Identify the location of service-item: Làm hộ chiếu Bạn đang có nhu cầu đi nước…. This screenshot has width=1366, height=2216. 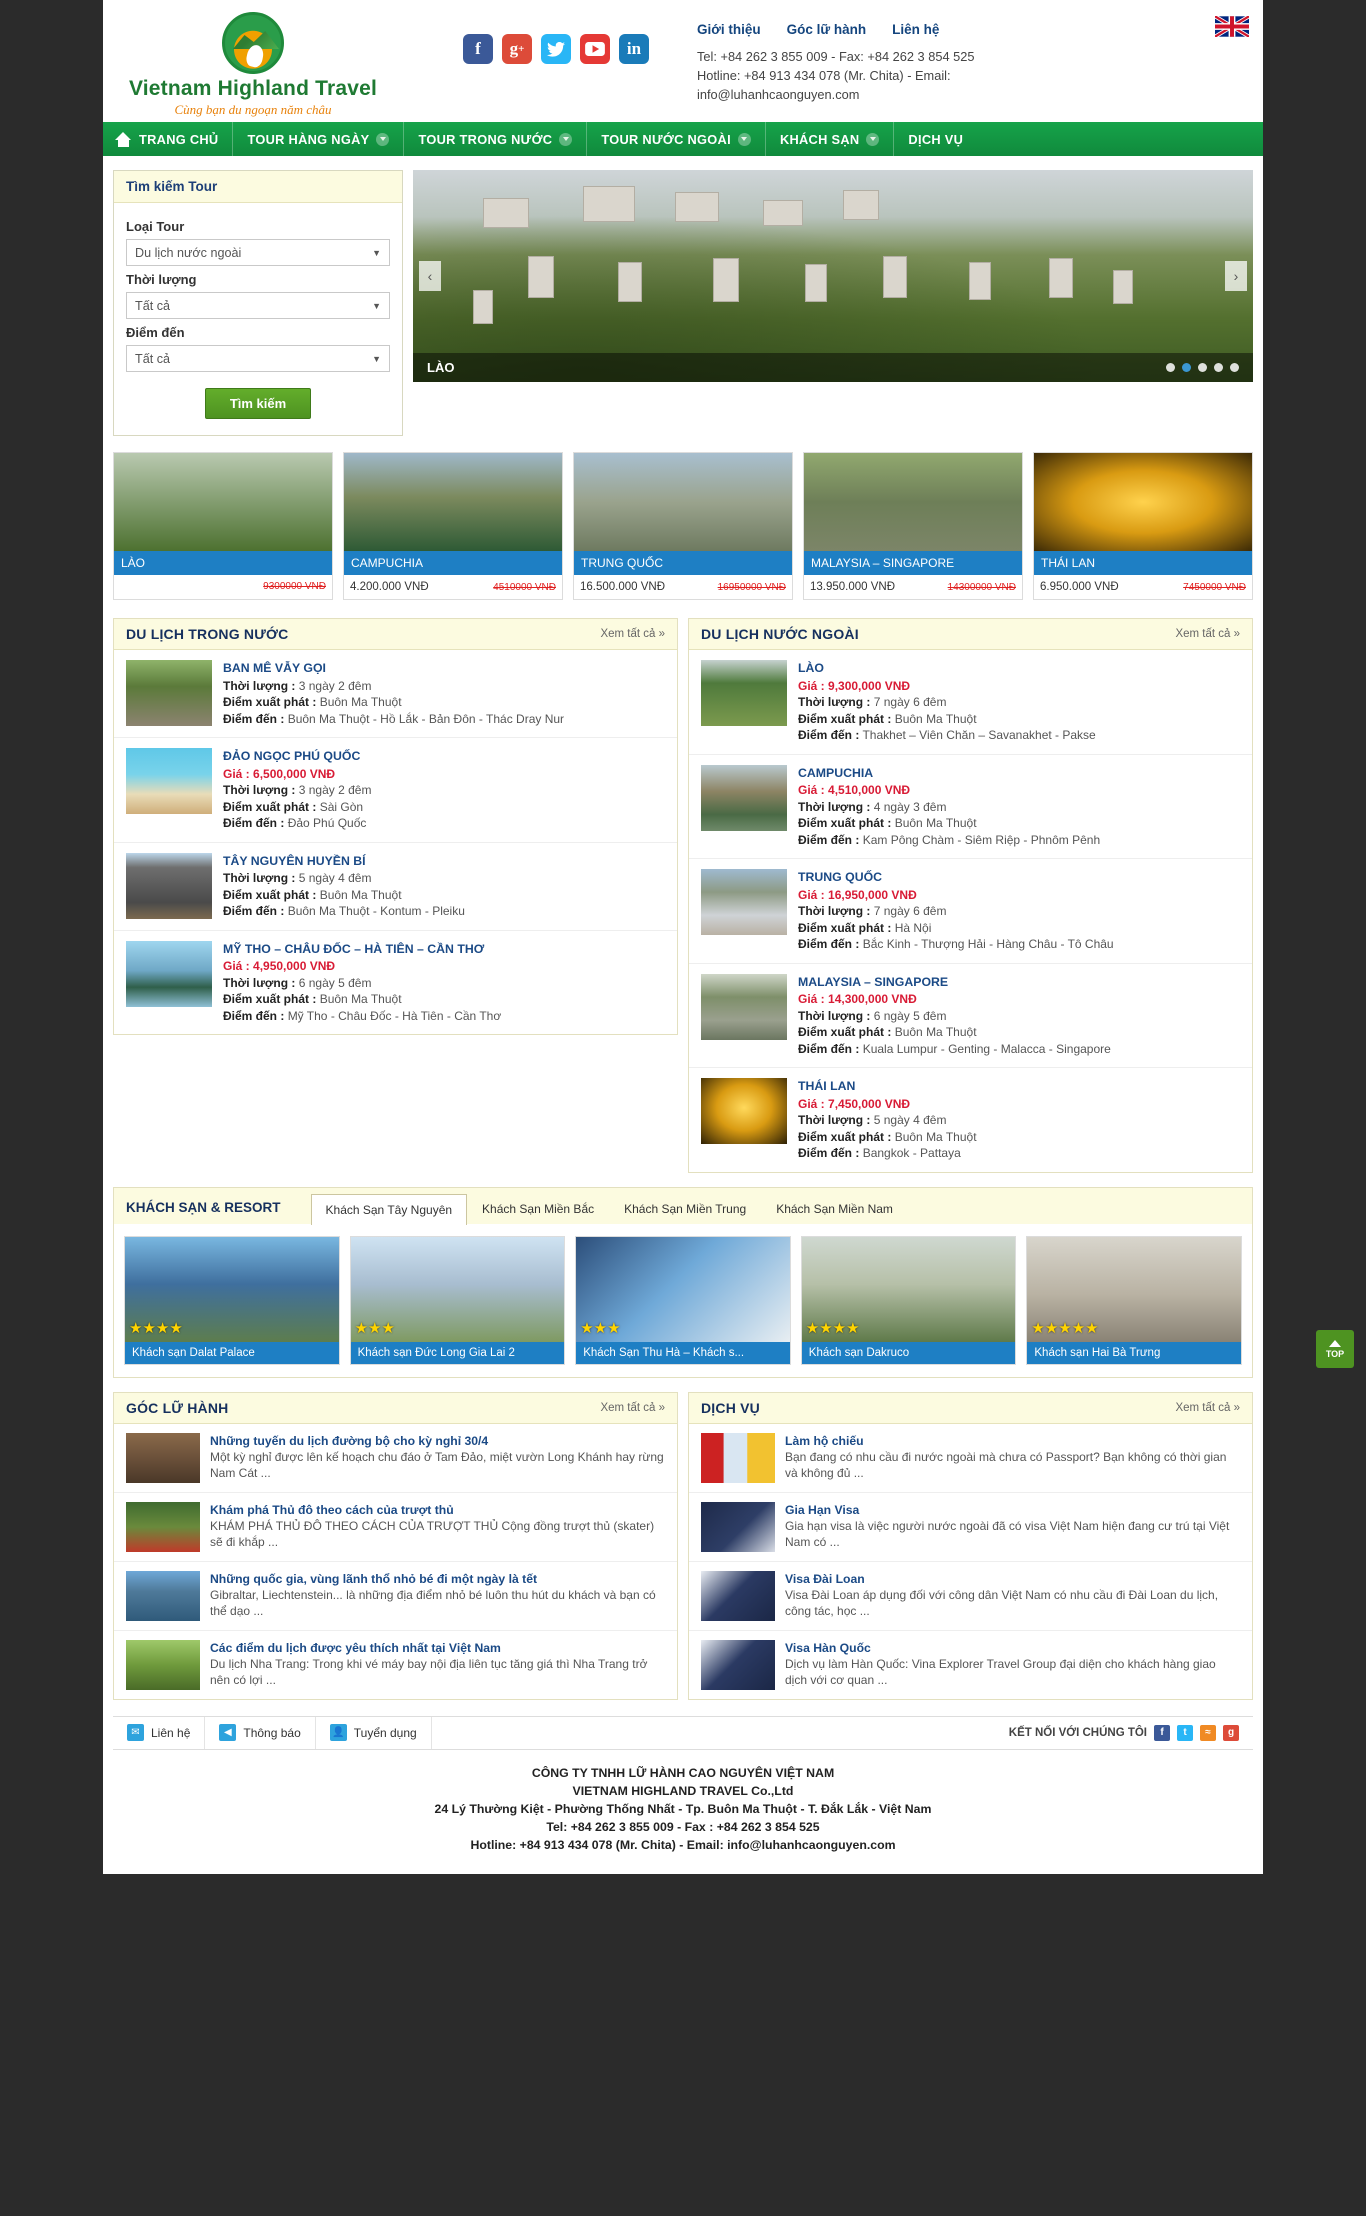
(970, 1458).